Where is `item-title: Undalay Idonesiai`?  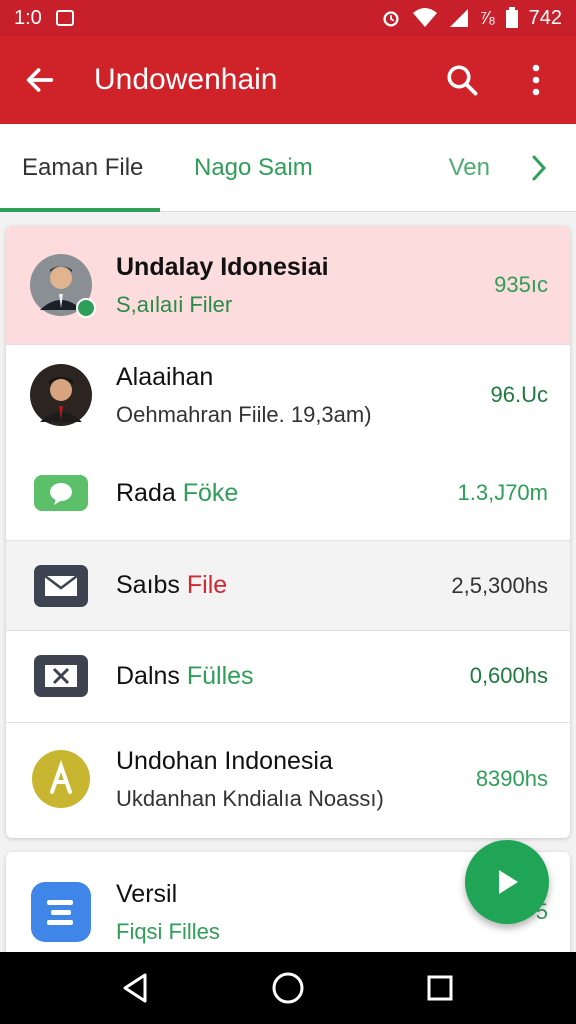
item-title: Undalay Idonesiai is located at coordinates (222, 266).